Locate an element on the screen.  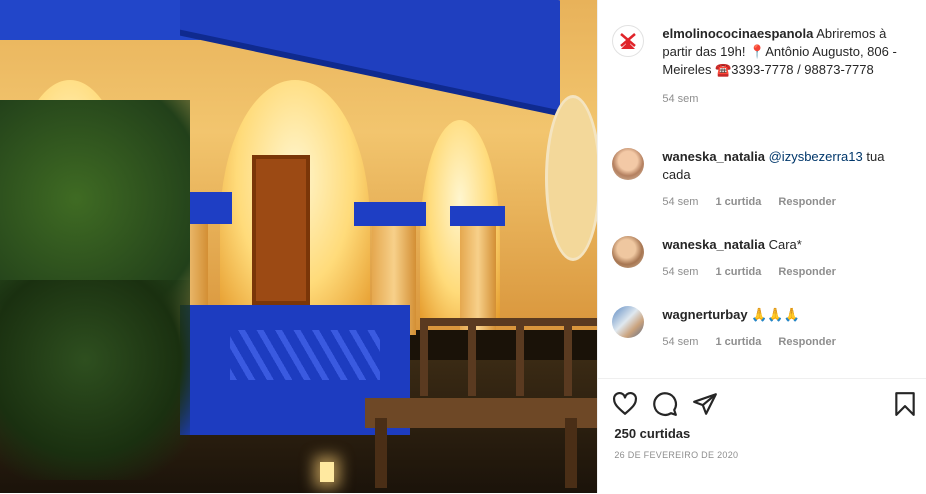
windmill-logo-icon is located at coordinates (628, 41).